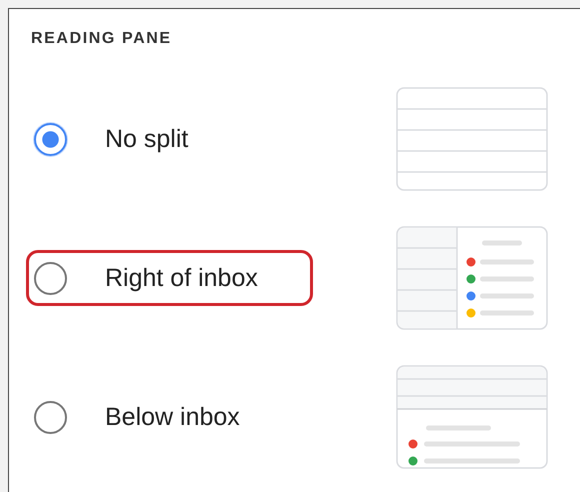 The height and width of the screenshot is (492, 580). What do you see at coordinates (172, 417) in the screenshot?
I see `option-label: Below inbox` at bounding box center [172, 417].